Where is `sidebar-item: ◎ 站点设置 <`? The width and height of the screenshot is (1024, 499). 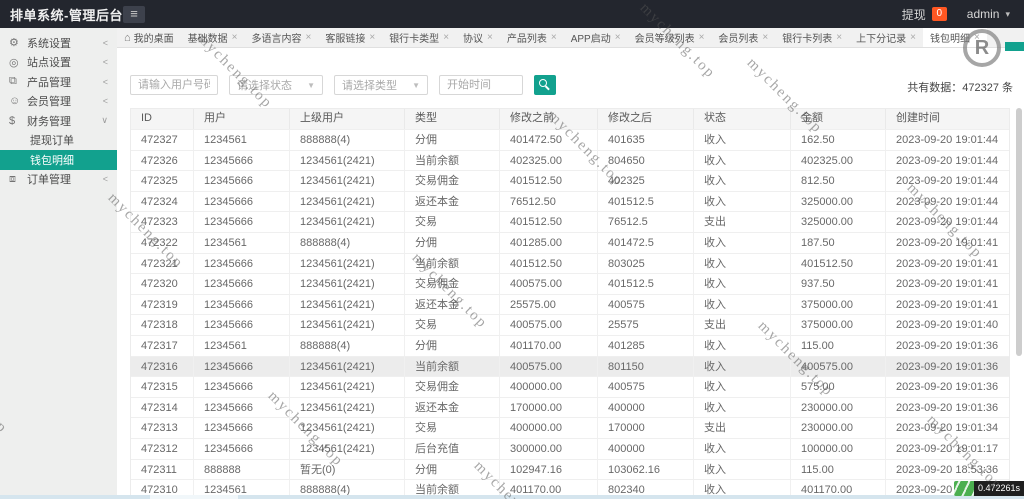
sidebar-item: ◎ 站点设置 < is located at coordinates (58, 63).